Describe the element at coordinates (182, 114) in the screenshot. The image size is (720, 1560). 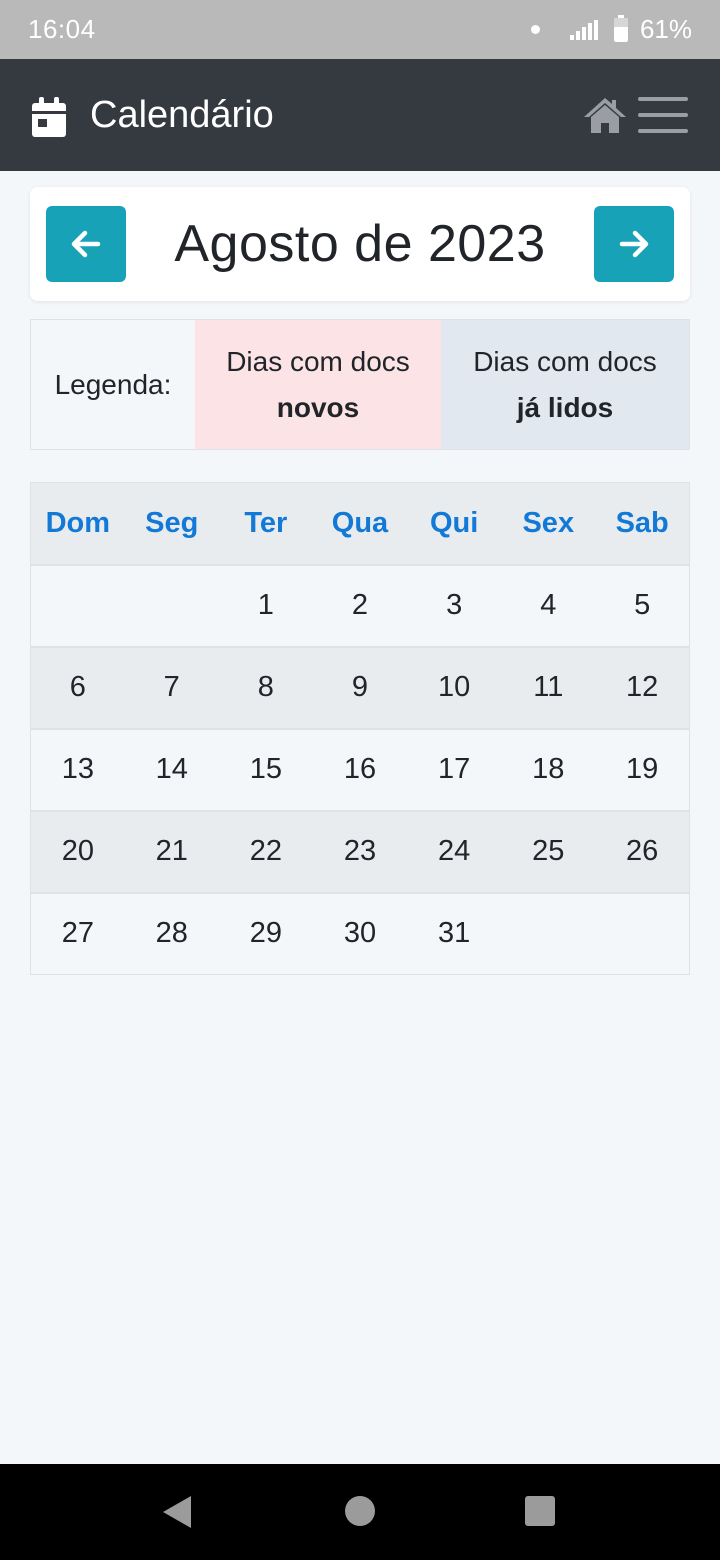
I see `page-title: Calendário` at that location.